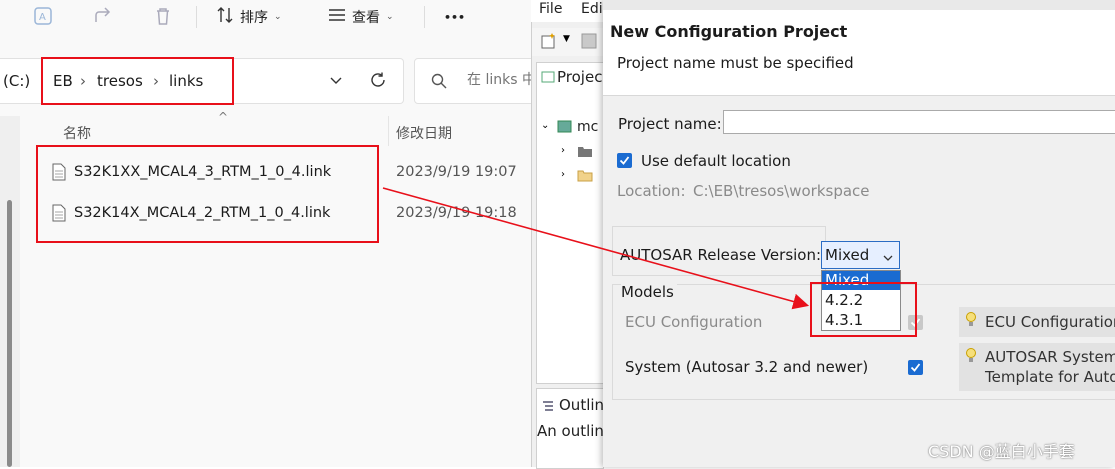 This screenshot has height=469, width=1115. What do you see at coordinates (1001, 451) in the screenshot?
I see `watermark: CSDN @蓝白小手套` at bounding box center [1001, 451].